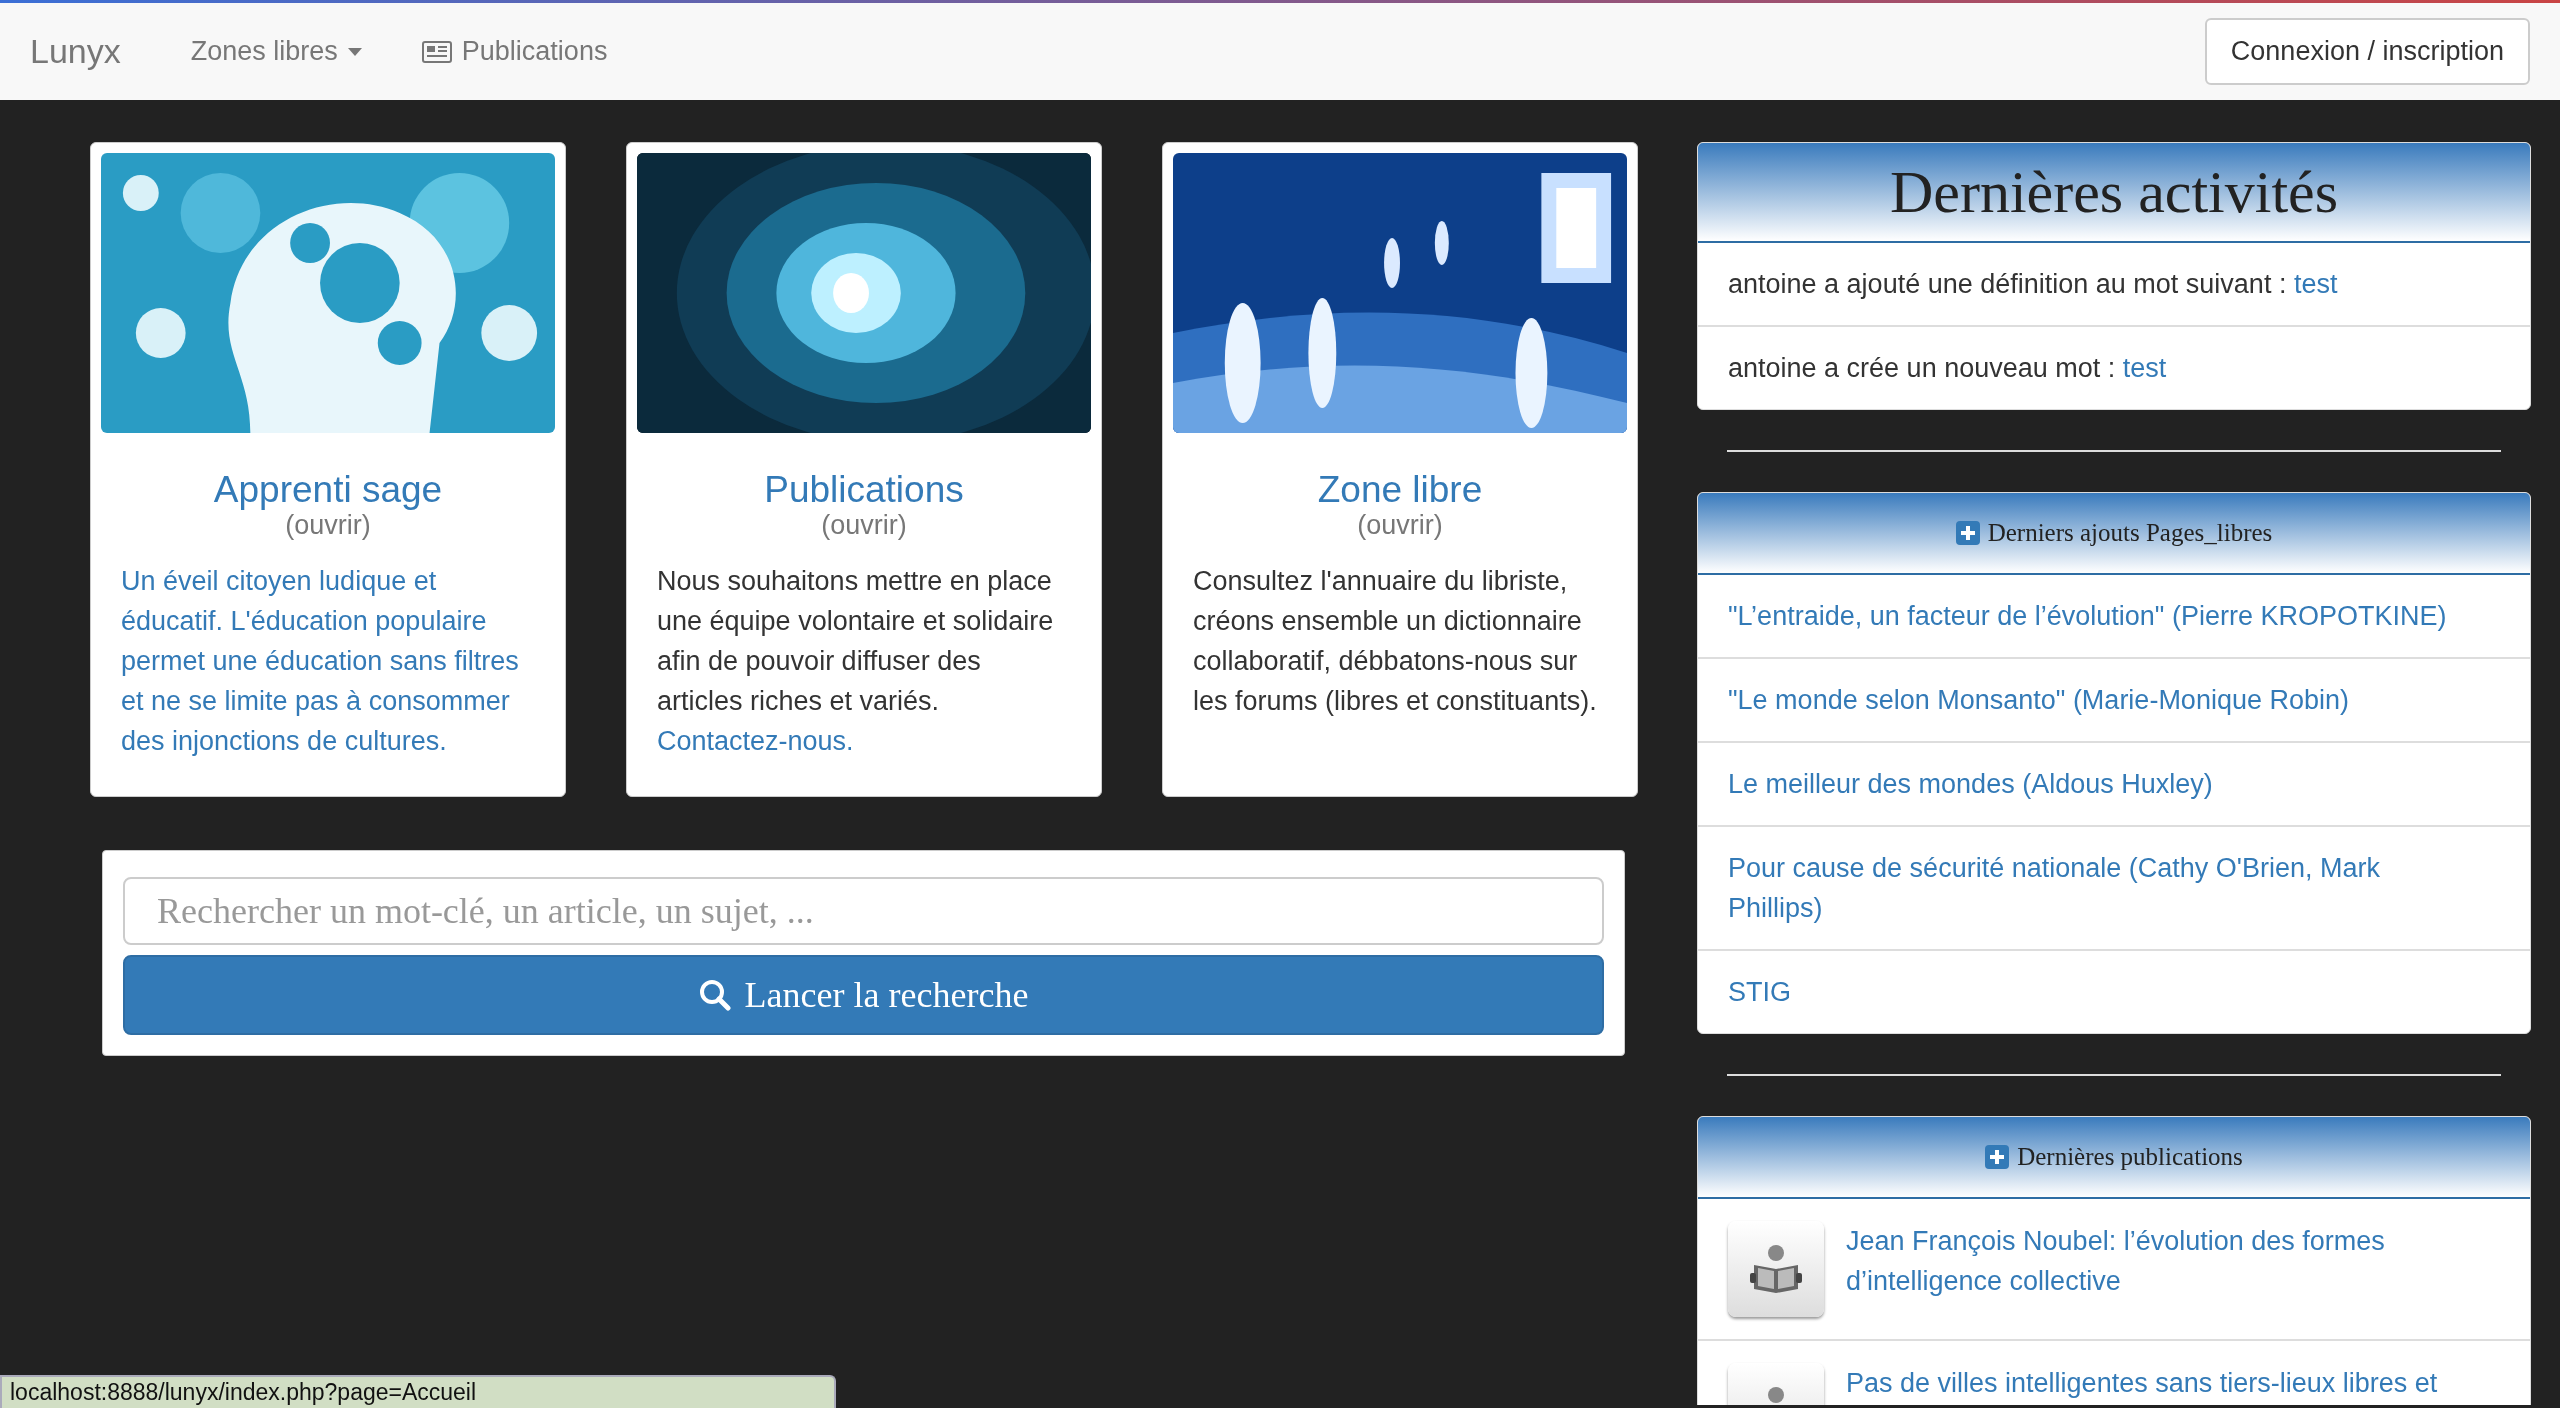  Describe the element at coordinates (2142, 1383) in the screenshot. I see `publication-link: Pas de villes intelligentes sans tiers-lieux libres et` at that location.